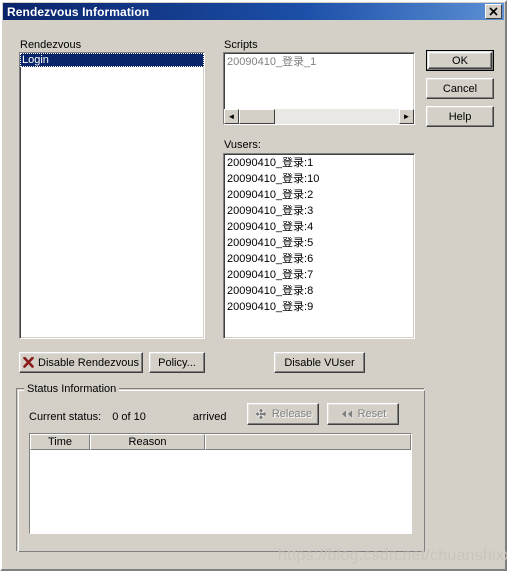 The width and height of the screenshot is (507, 571). I want to click on current-status-arrived: arrived, so click(209, 417).